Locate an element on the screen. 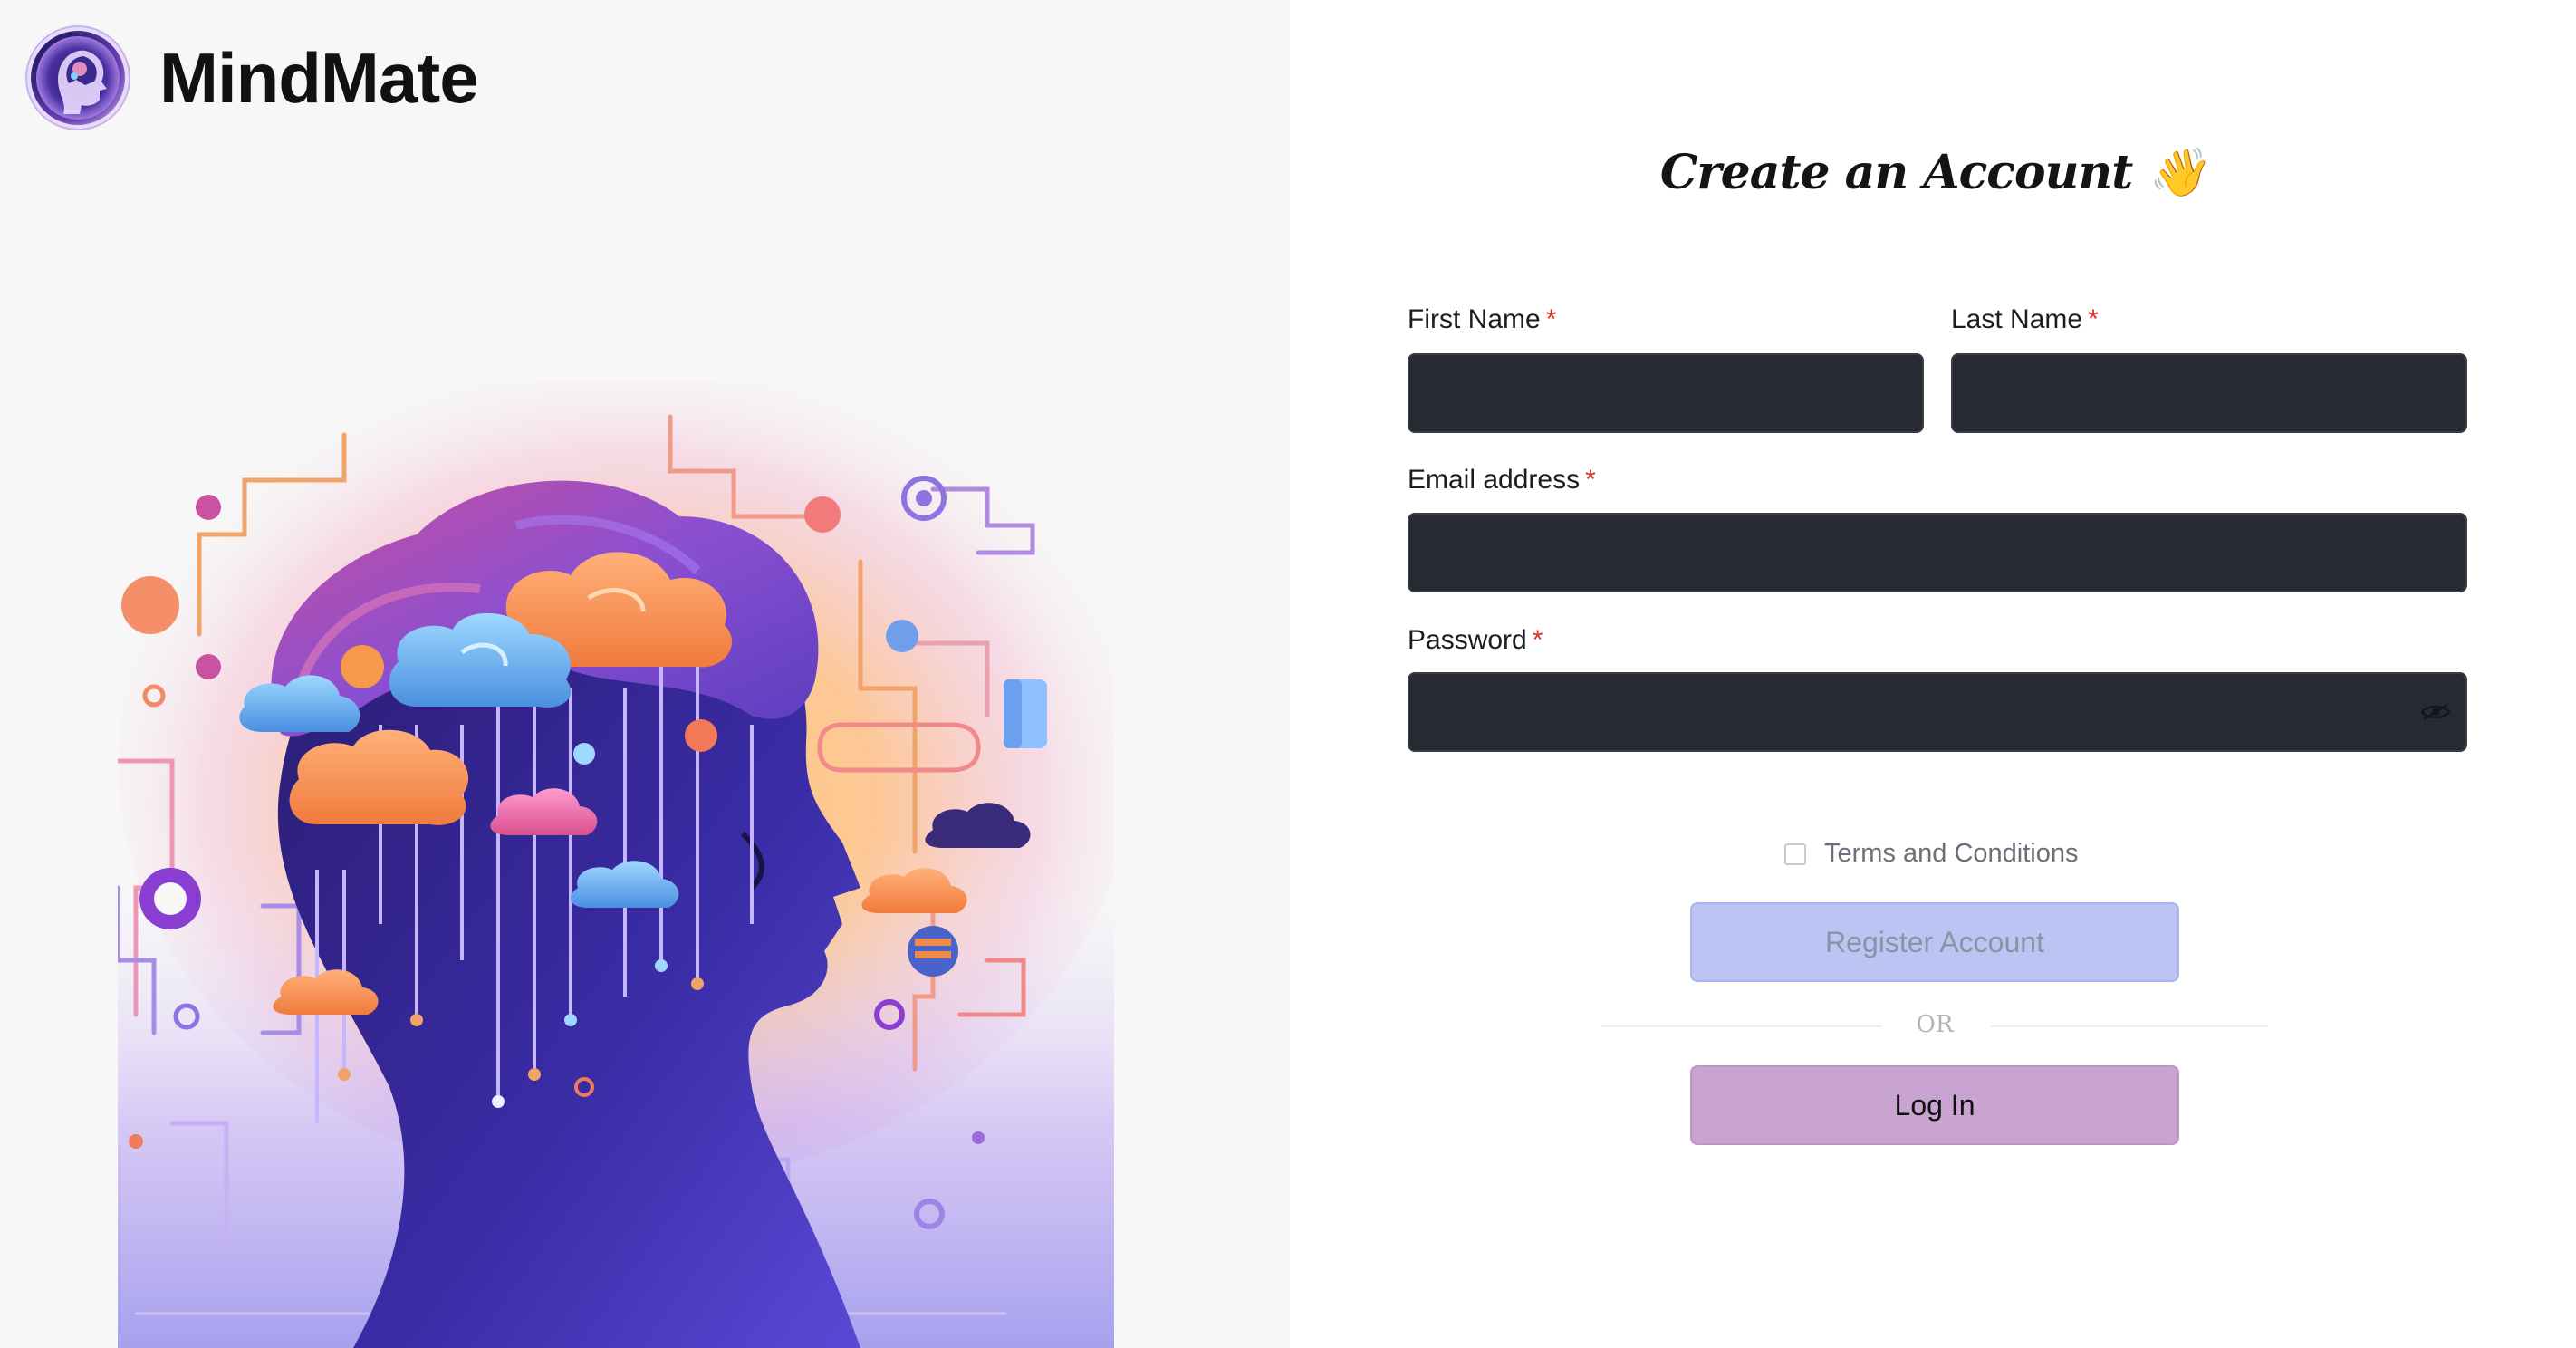 The width and height of the screenshot is (2576, 1348). or-divider: OR is located at coordinates (1934, 1025).